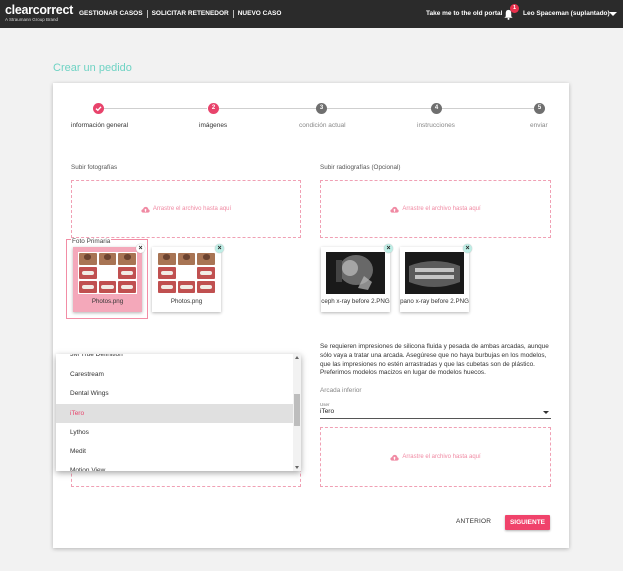 The width and height of the screenshot is (623, 571). I want to click on page-title: Crear un pedido, so click(92, 68).